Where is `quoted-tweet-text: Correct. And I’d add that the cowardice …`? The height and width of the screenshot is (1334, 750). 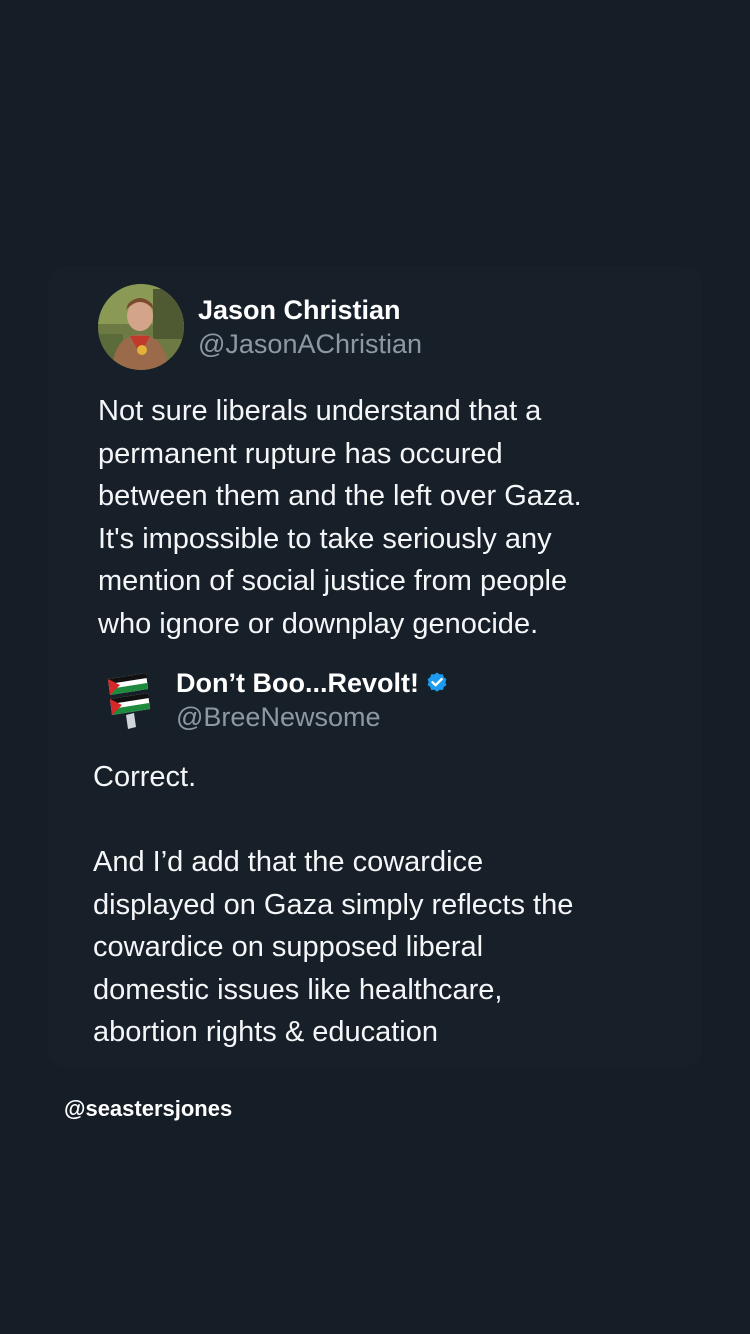 quoted-tweet-text: Correct. And I’d add that the cowardice … is located at coordinates (333, 904).